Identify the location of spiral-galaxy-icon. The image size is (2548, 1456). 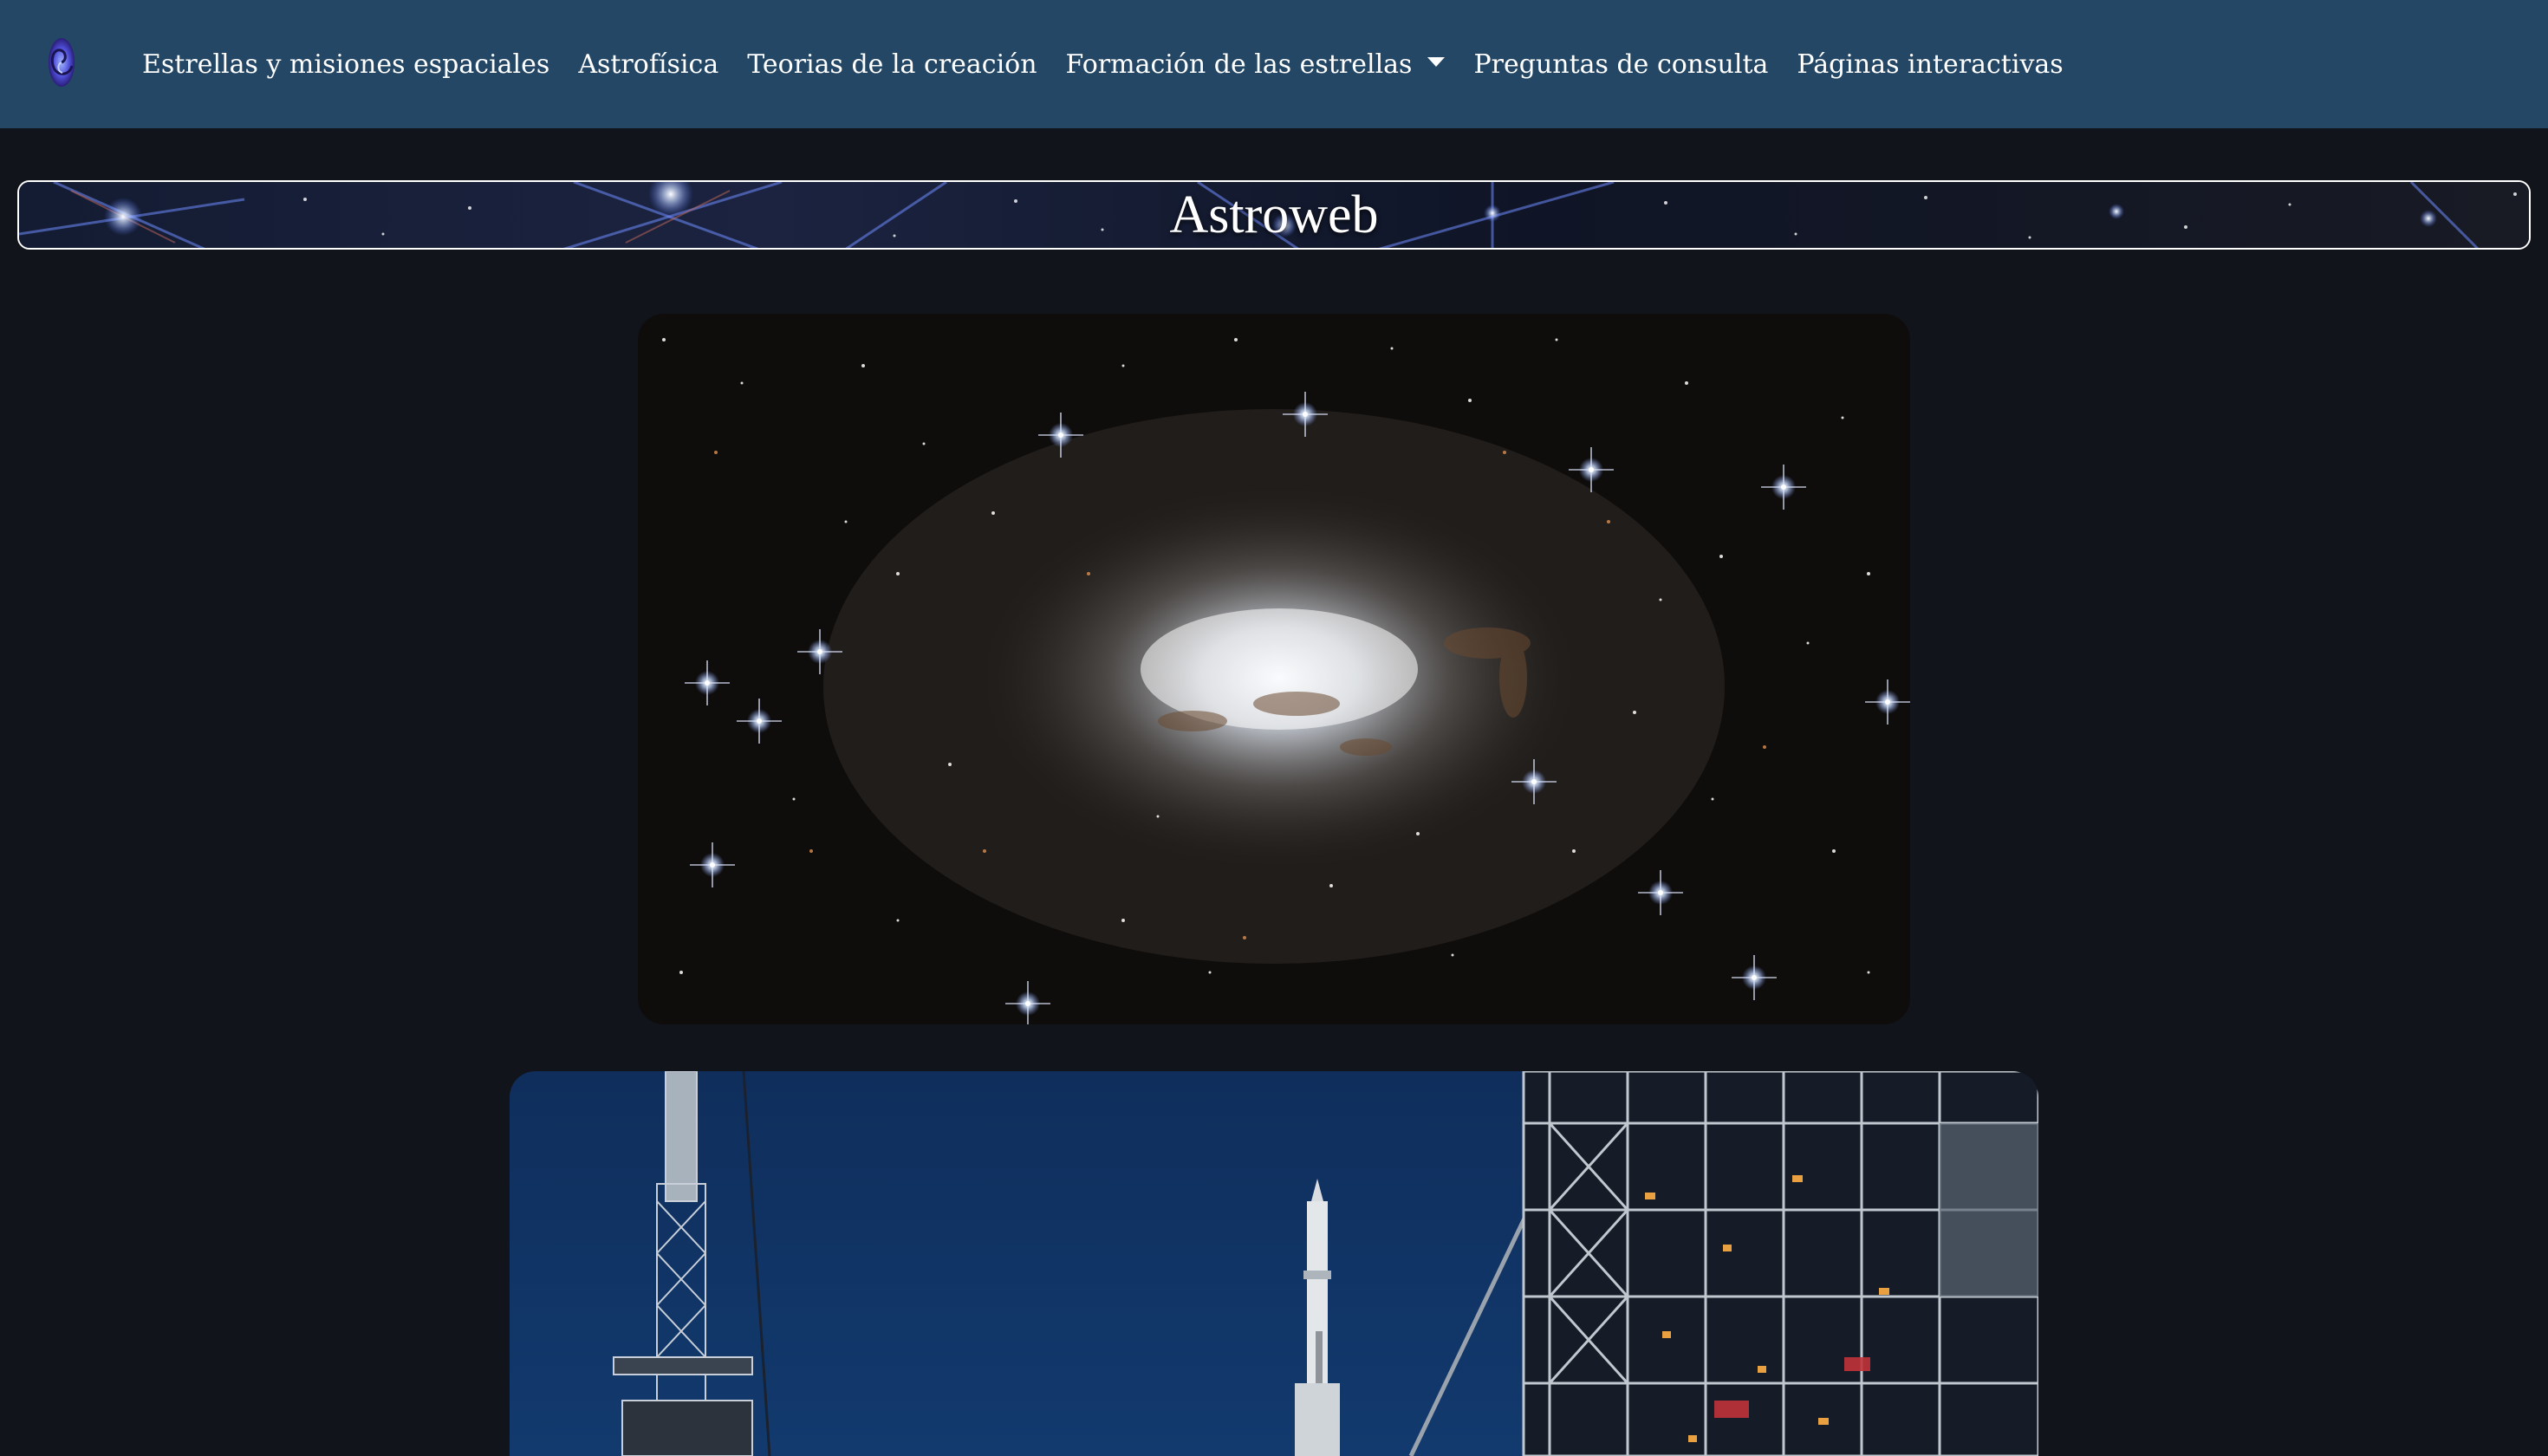
(61, 62).